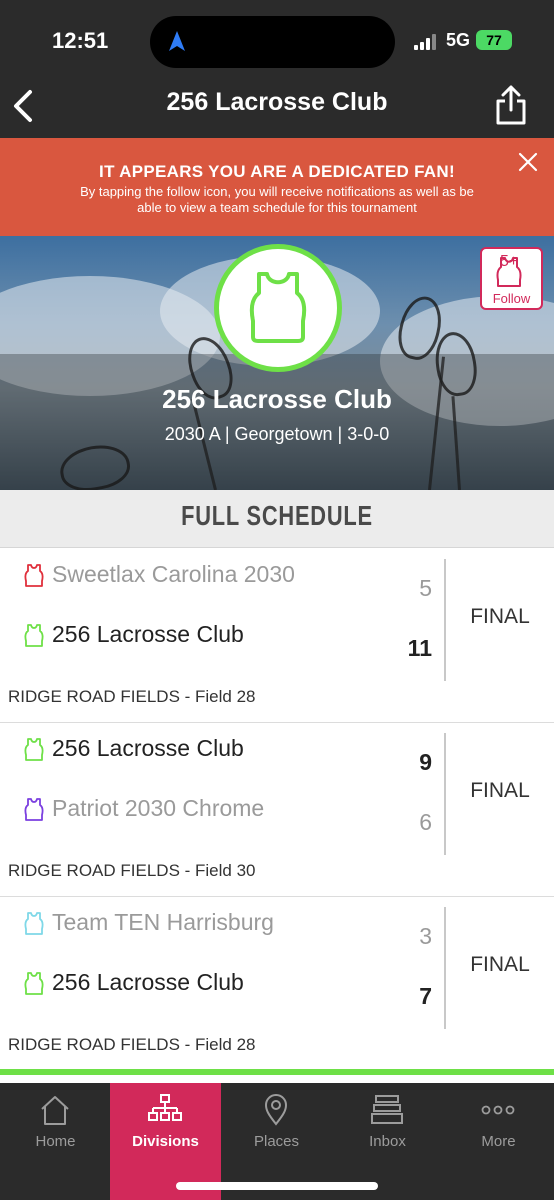 Image resolution: width=554 pixels, height=1200 pixels. What do you see at coordinates (158, 808) in the screenshot?
I see `team2-name: Patriot 2030 Chrome` at bounding box center [158, 808].